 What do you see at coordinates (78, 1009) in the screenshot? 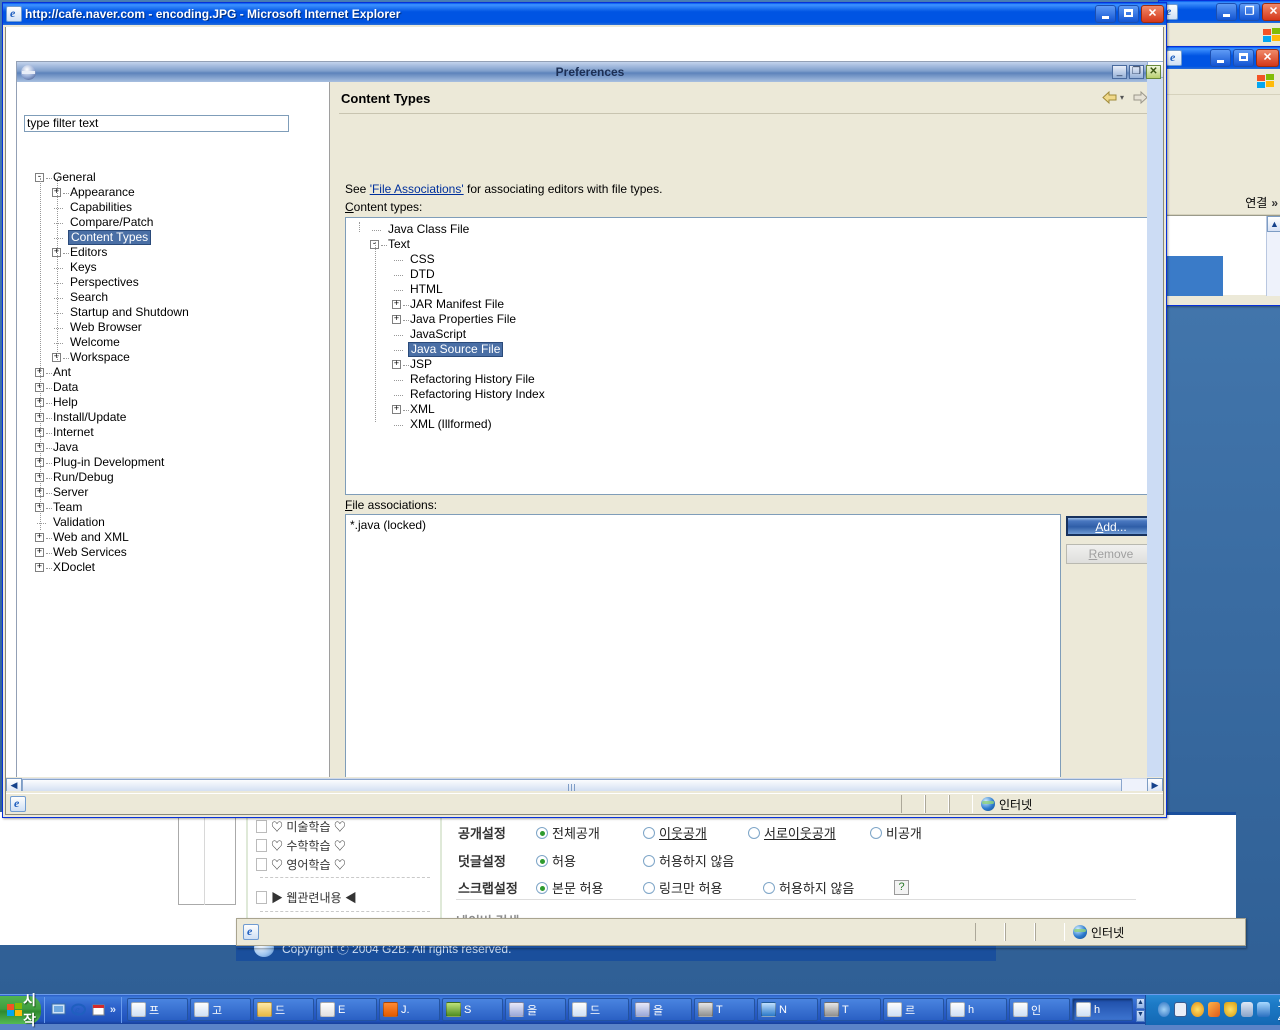
I see `internet-explorer-icon: e` at bounding box center [78, 1009].